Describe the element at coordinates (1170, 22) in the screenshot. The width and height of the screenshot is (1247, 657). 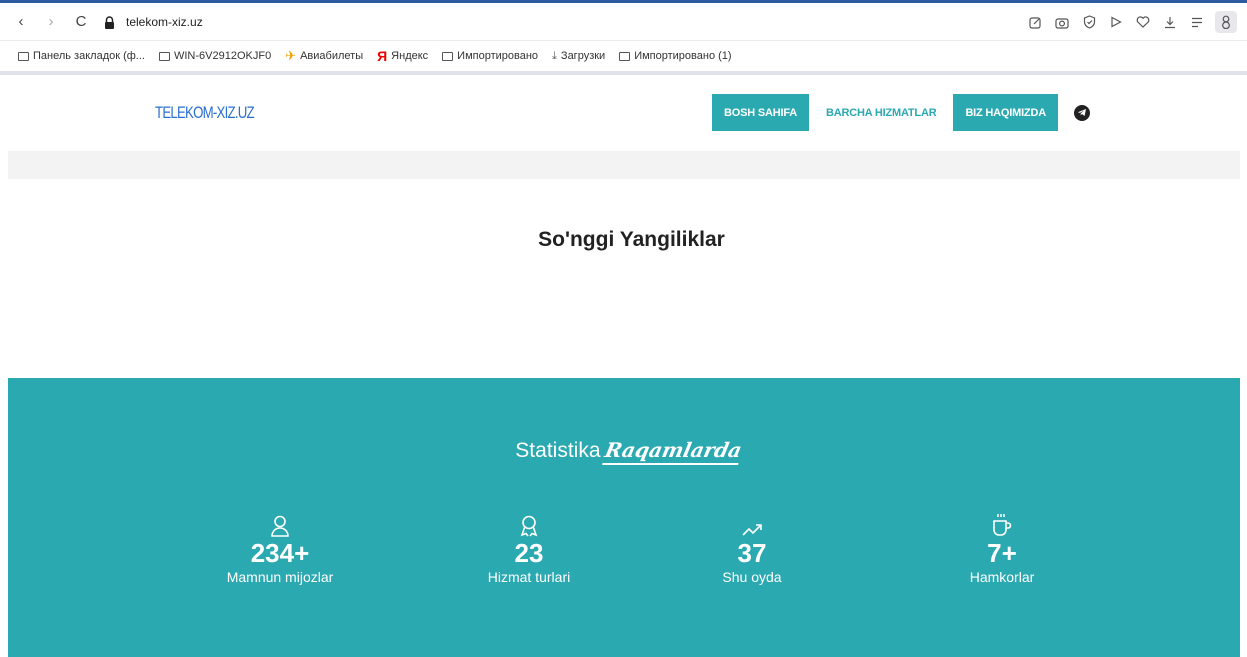
I see `download-icon` at that location.